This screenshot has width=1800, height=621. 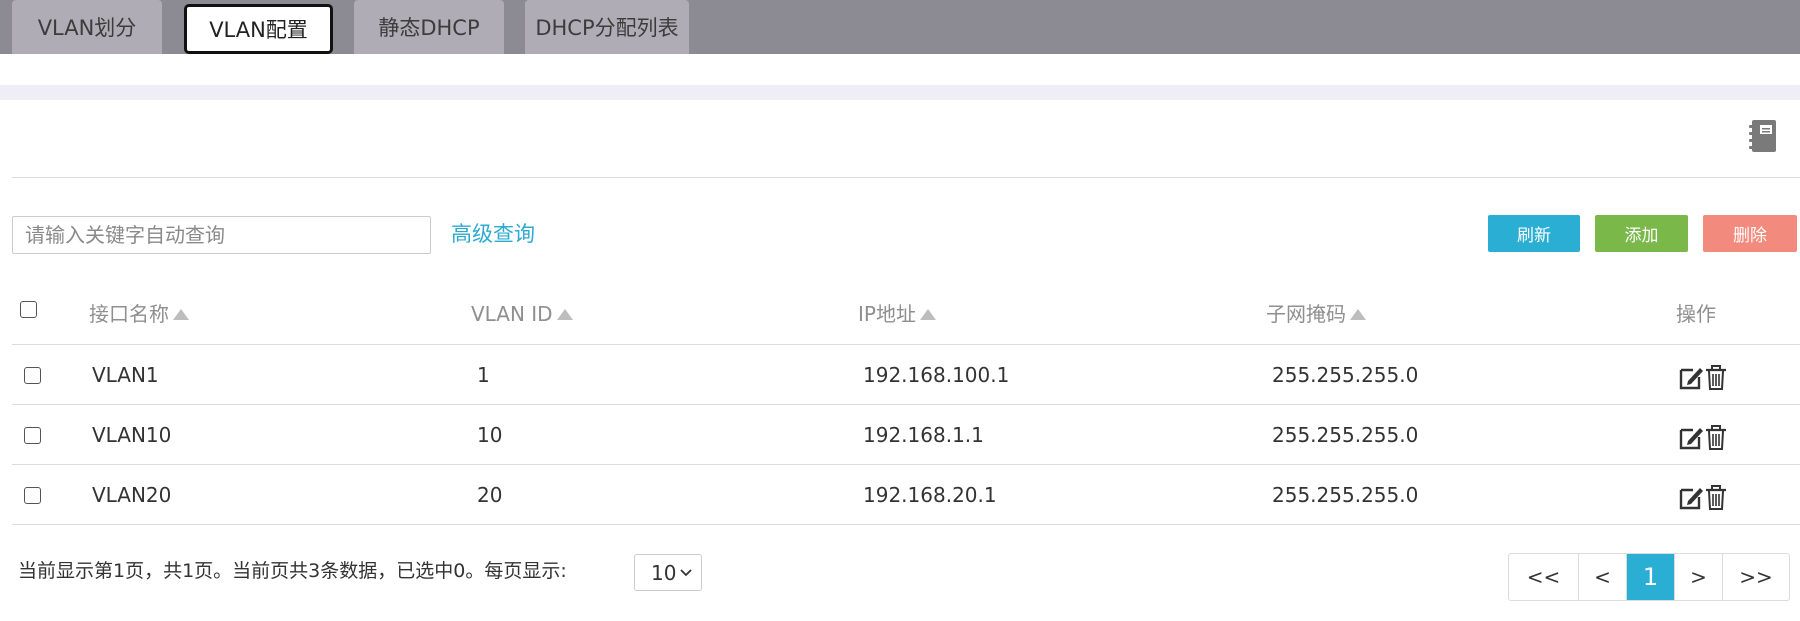 What do you see at coordinates (1696, 314) in the screenshot?
I see `column-header-actions: 操作` at bounding box center [1696, 314].